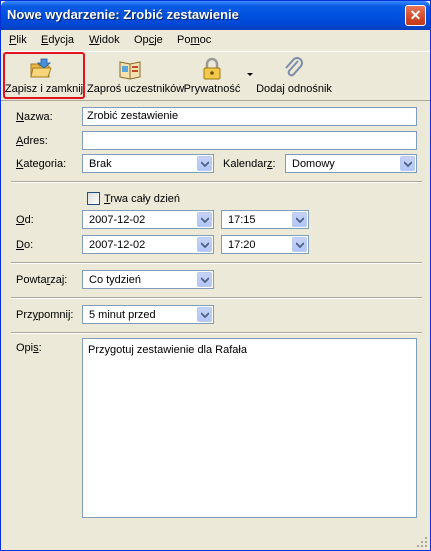 The width and height of the screenshot is (431, 551). I want to click on privacy-button: Prywatność, so click(217, 76).